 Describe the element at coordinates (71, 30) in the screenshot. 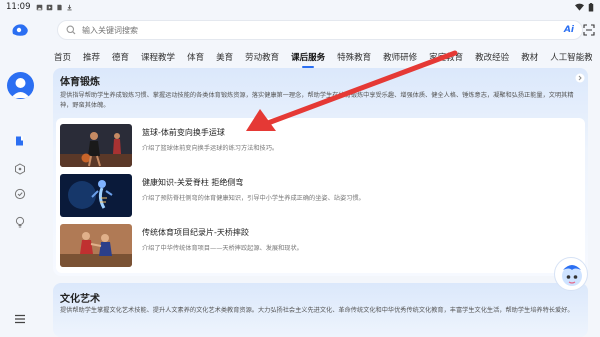

I see `search-icon` at that location.